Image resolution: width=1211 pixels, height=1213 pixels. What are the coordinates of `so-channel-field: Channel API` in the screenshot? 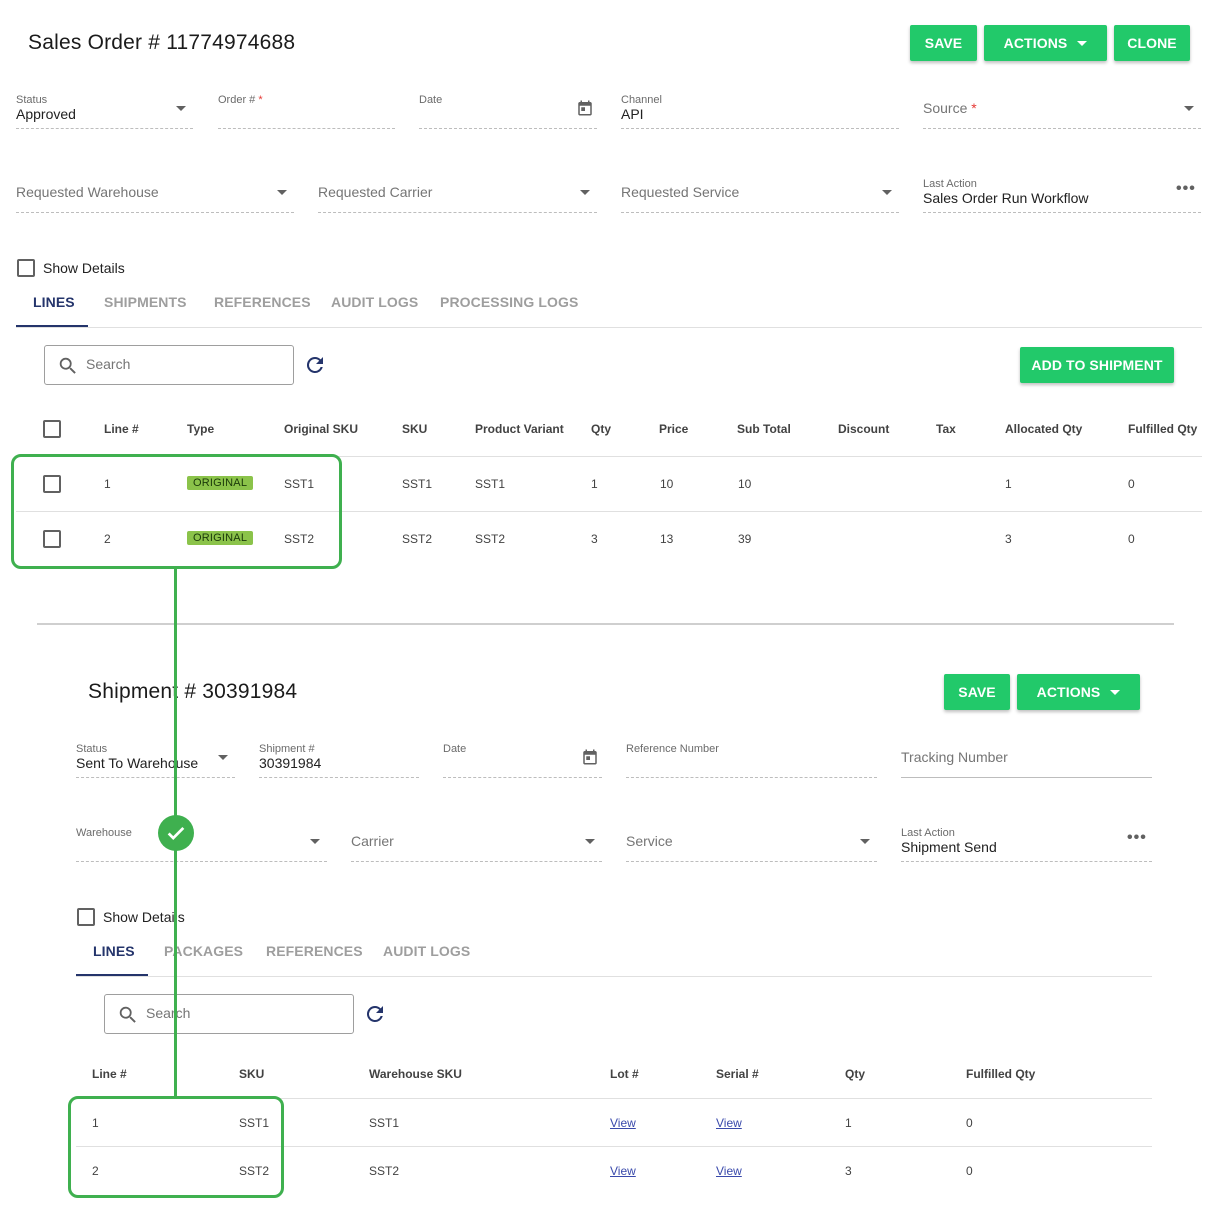 It's located at (760, 110).